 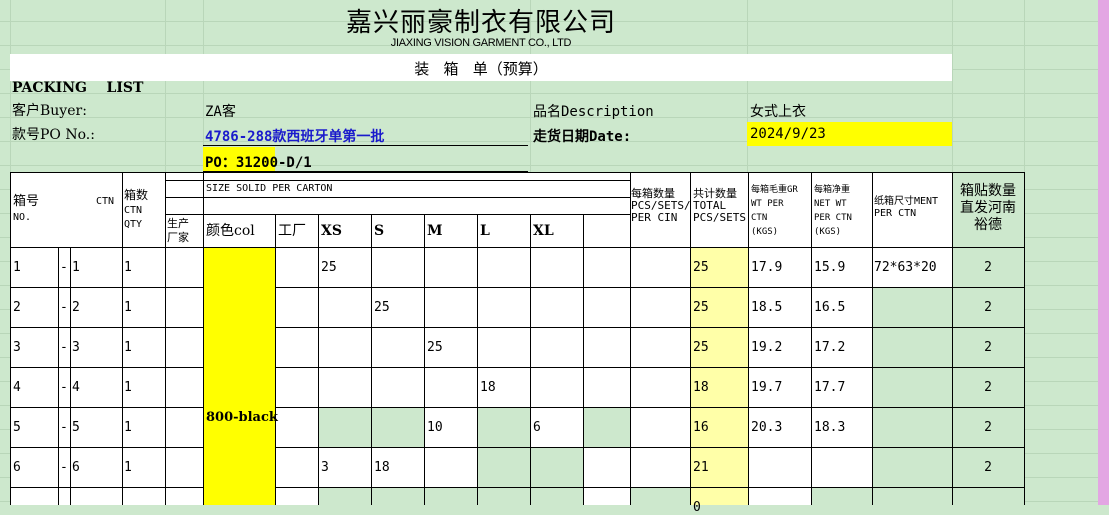 What do you see at coordinates (26, 201) in the screenshot?
I see `header-box-no: 箱号` at bounding box center [26, 201].